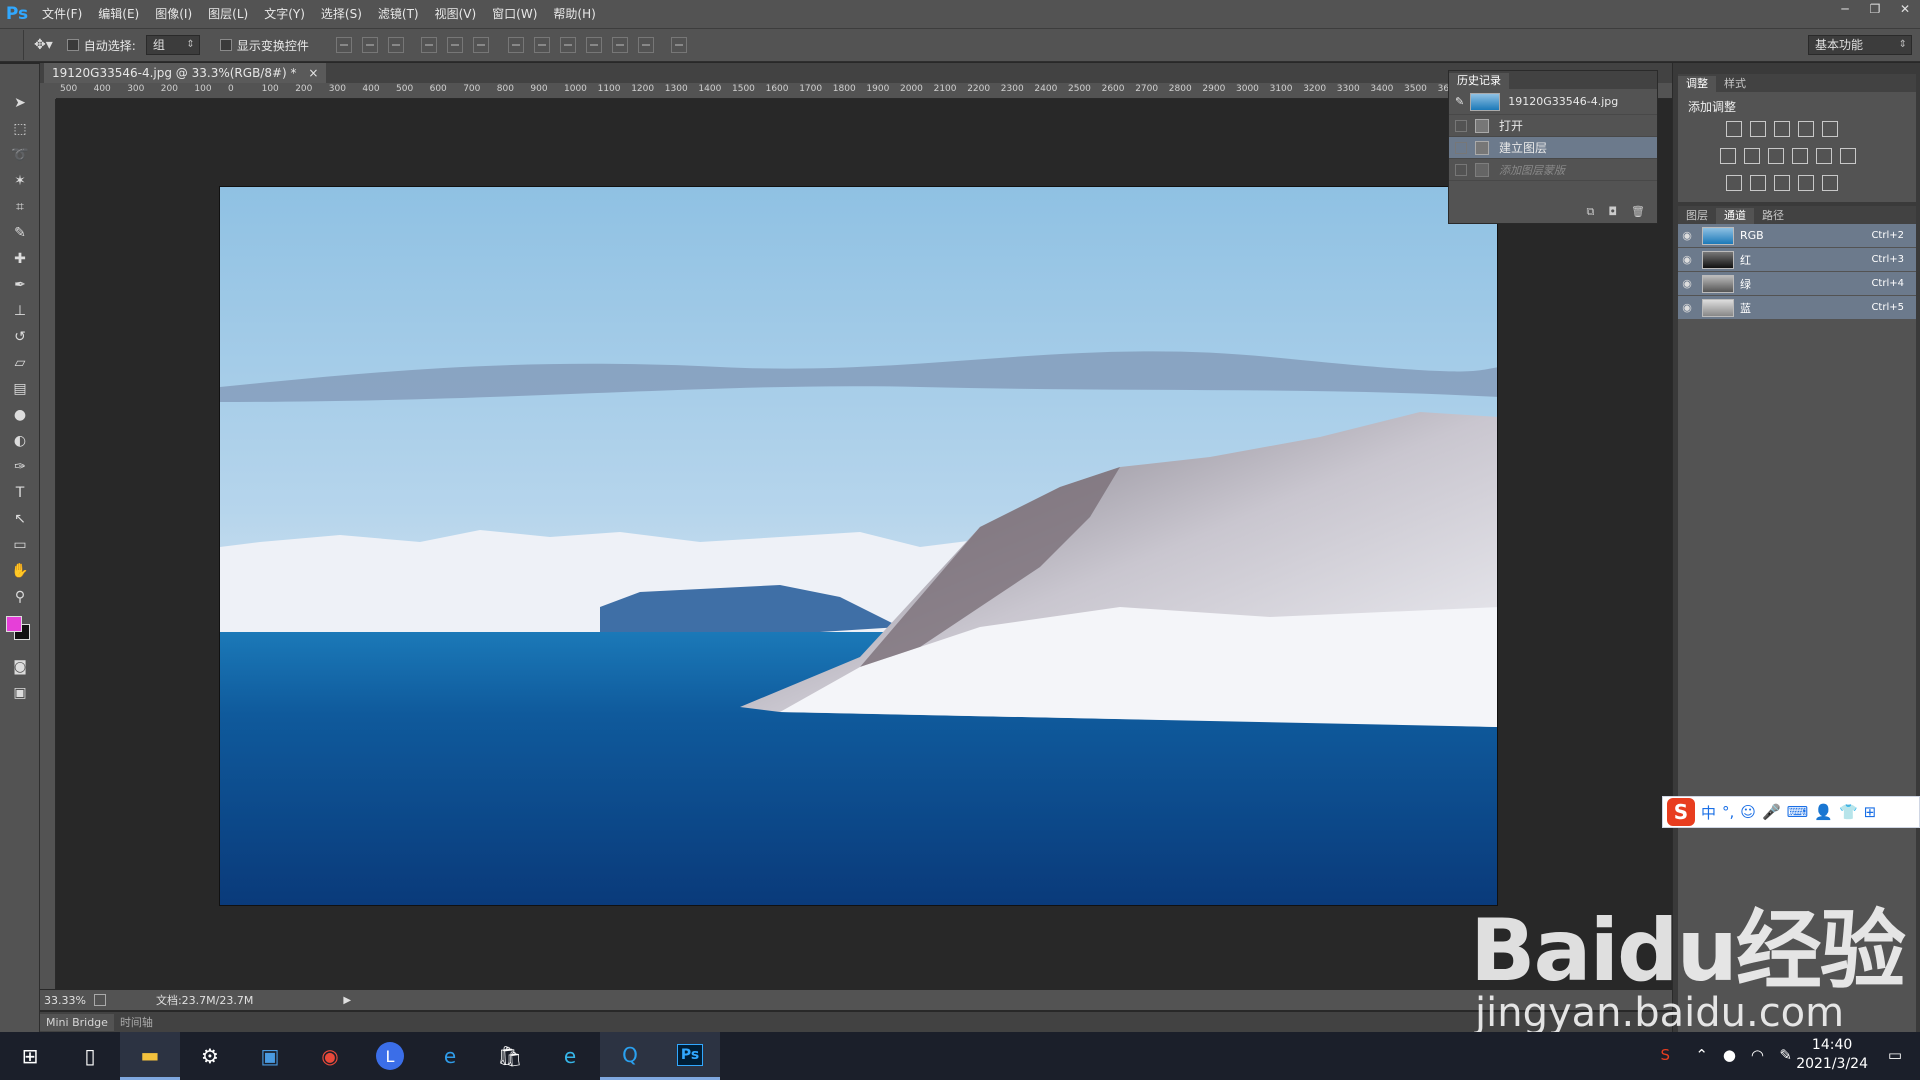 This screenshot has width=1920, height=1080. I want to click on channel-row: ◉ 红 Ctrl+3, so click(1797, 260).